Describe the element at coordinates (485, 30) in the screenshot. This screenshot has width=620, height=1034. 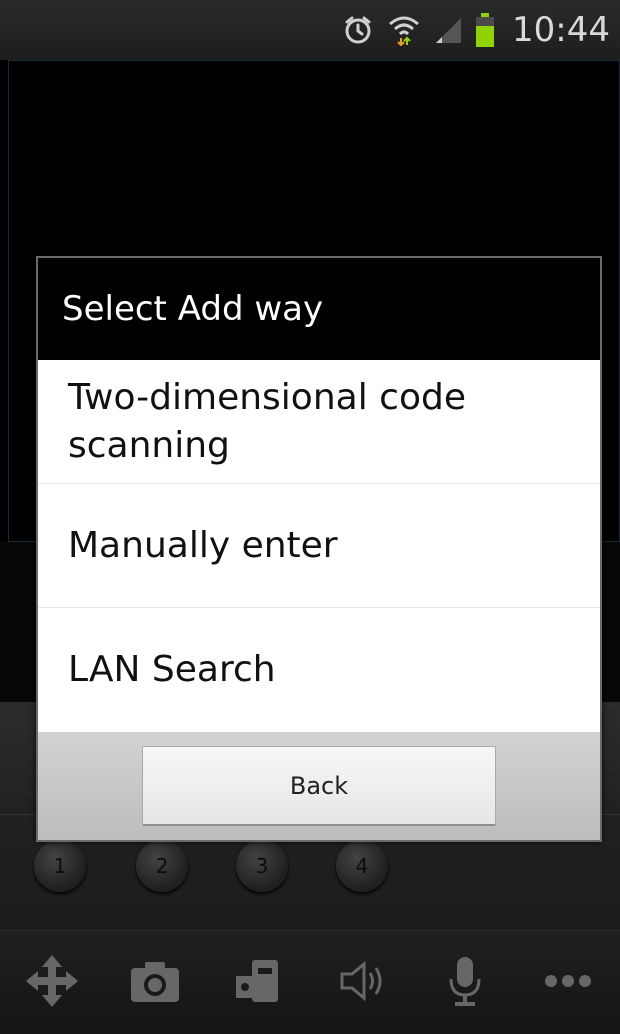
I see `battery-icon` at that location.